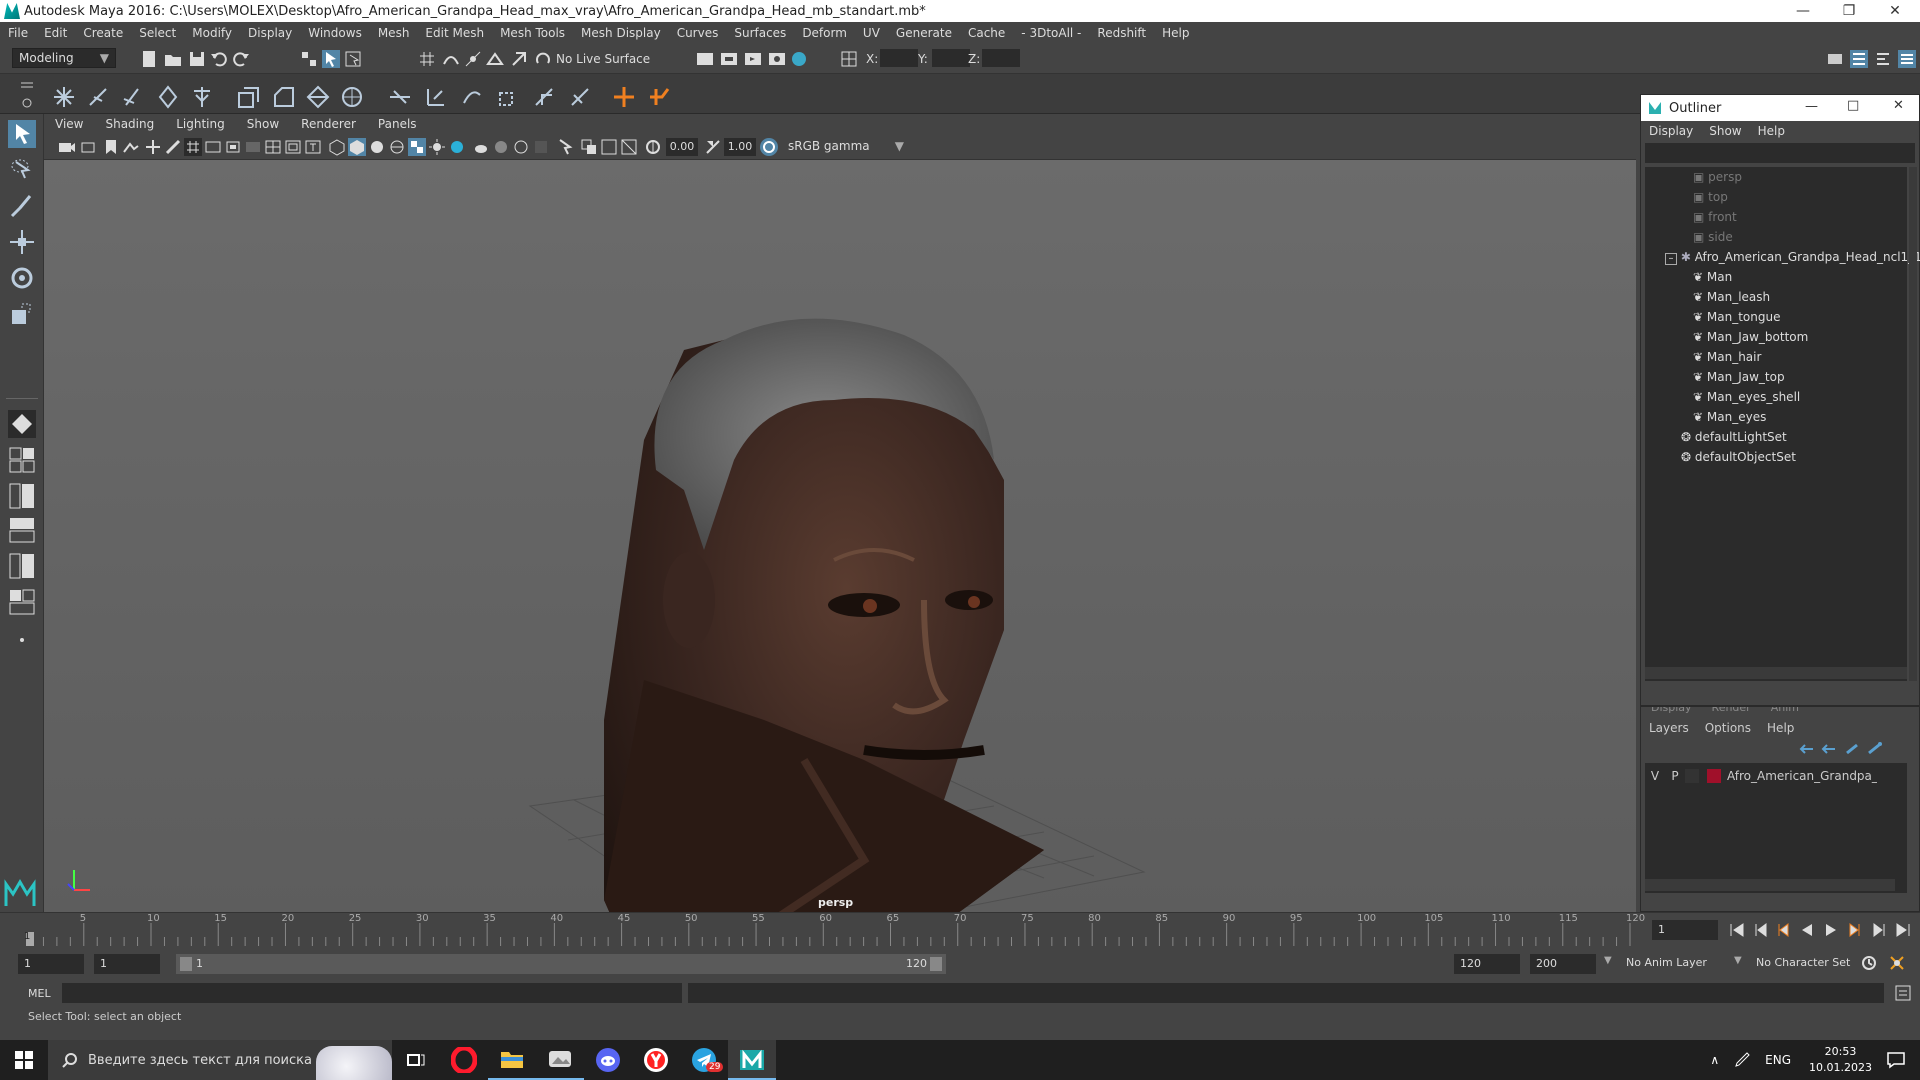  What do you see at coordinates (1750, 337) in the screenshot?
I see `outliner-item-man-jaw-bottom: ❦ Man_Jaw_bottom` at bounding box center [1750, 337].